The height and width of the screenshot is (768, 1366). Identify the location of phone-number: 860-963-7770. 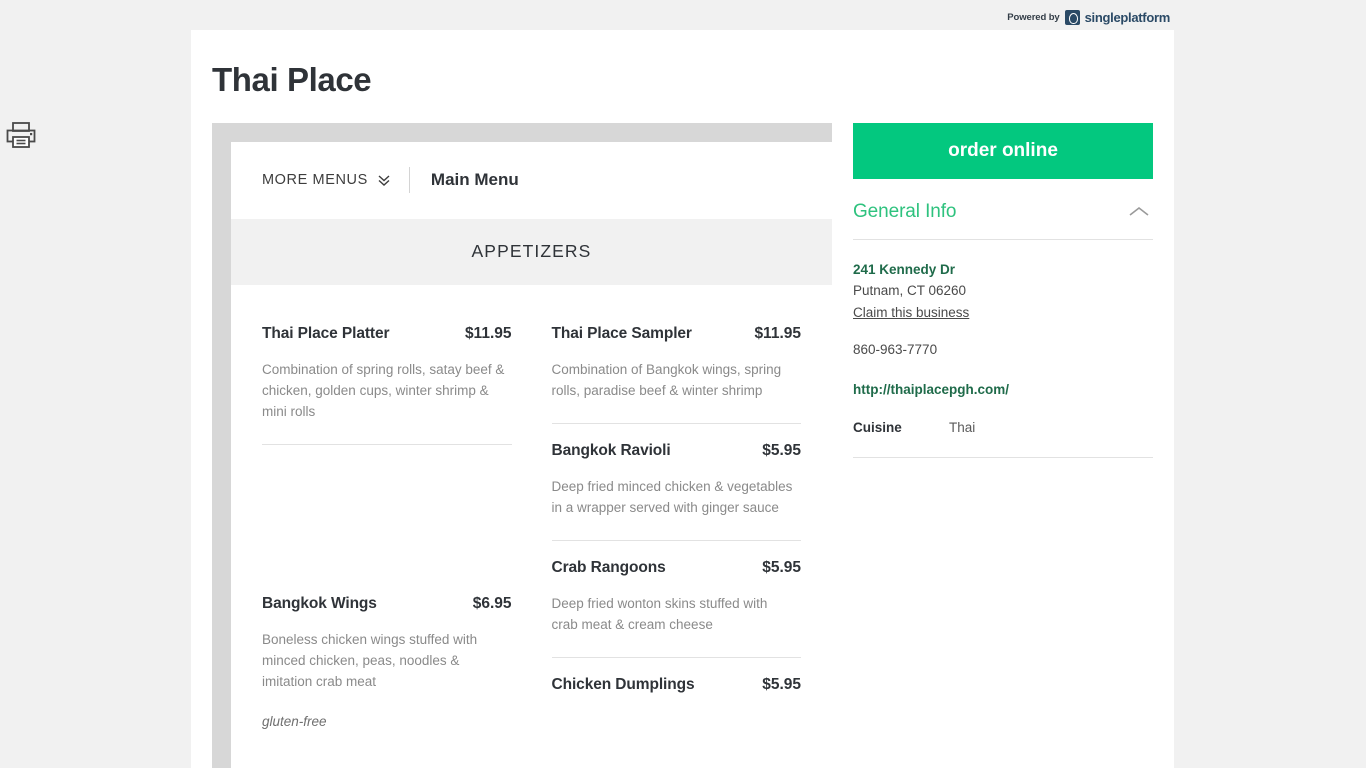
(1003, 349).